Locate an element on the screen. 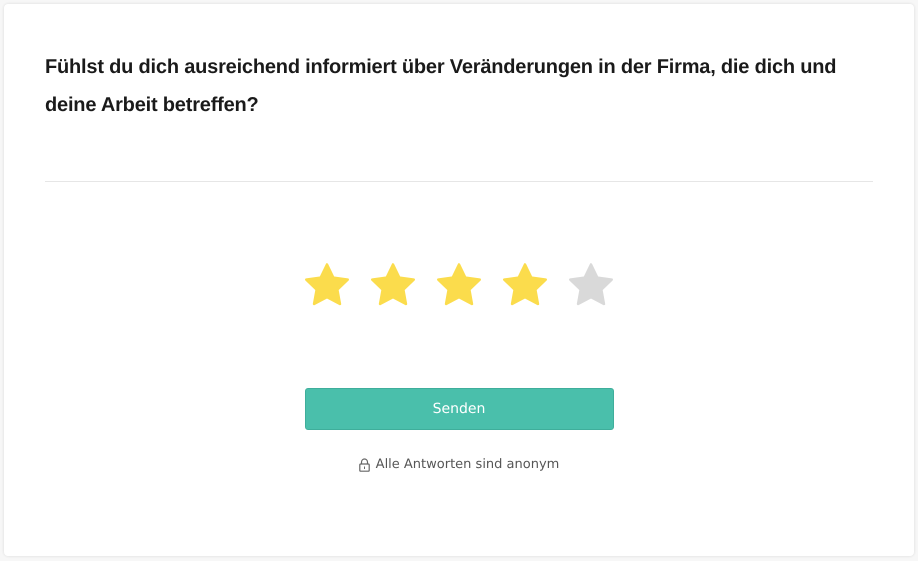 The image size is (918, 561). send-button: Senden is located at coordinates (459, 409).